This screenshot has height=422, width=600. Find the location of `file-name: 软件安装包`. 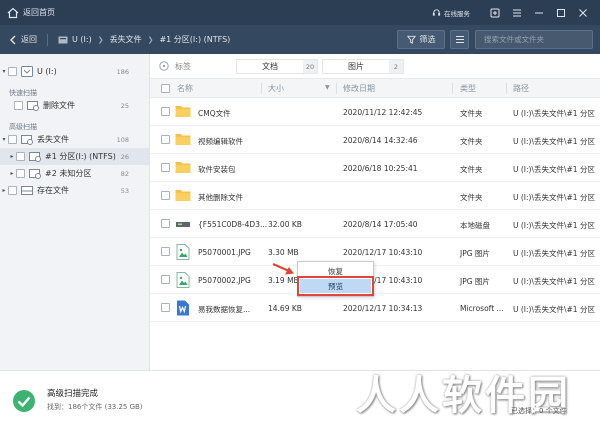

file-name: 软件安装包 is located at coordinates (217, 169).